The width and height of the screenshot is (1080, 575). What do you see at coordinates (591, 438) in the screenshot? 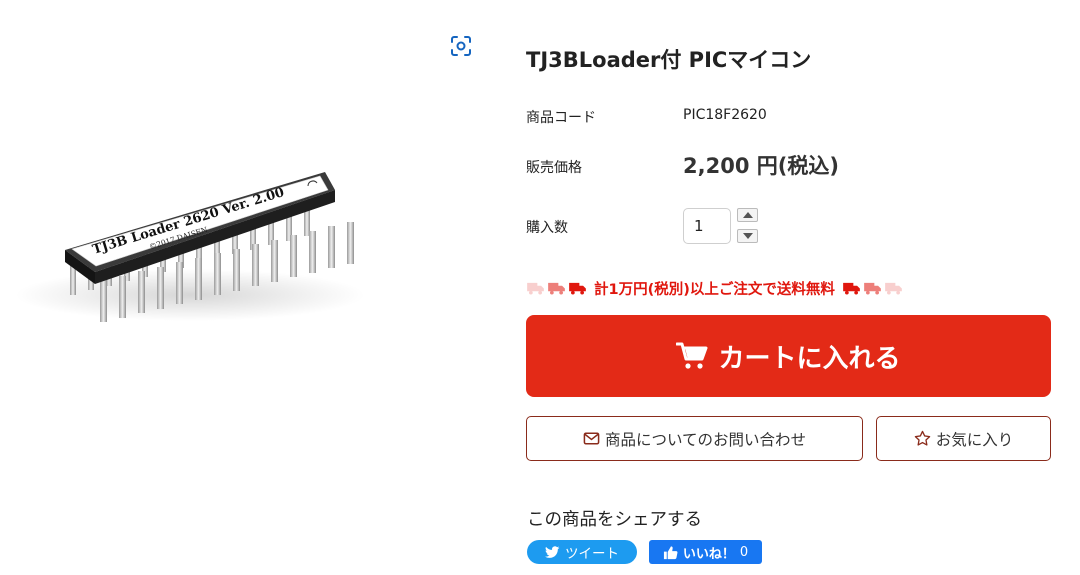
I see `envelope-icon` at bounding box center [591, 438].